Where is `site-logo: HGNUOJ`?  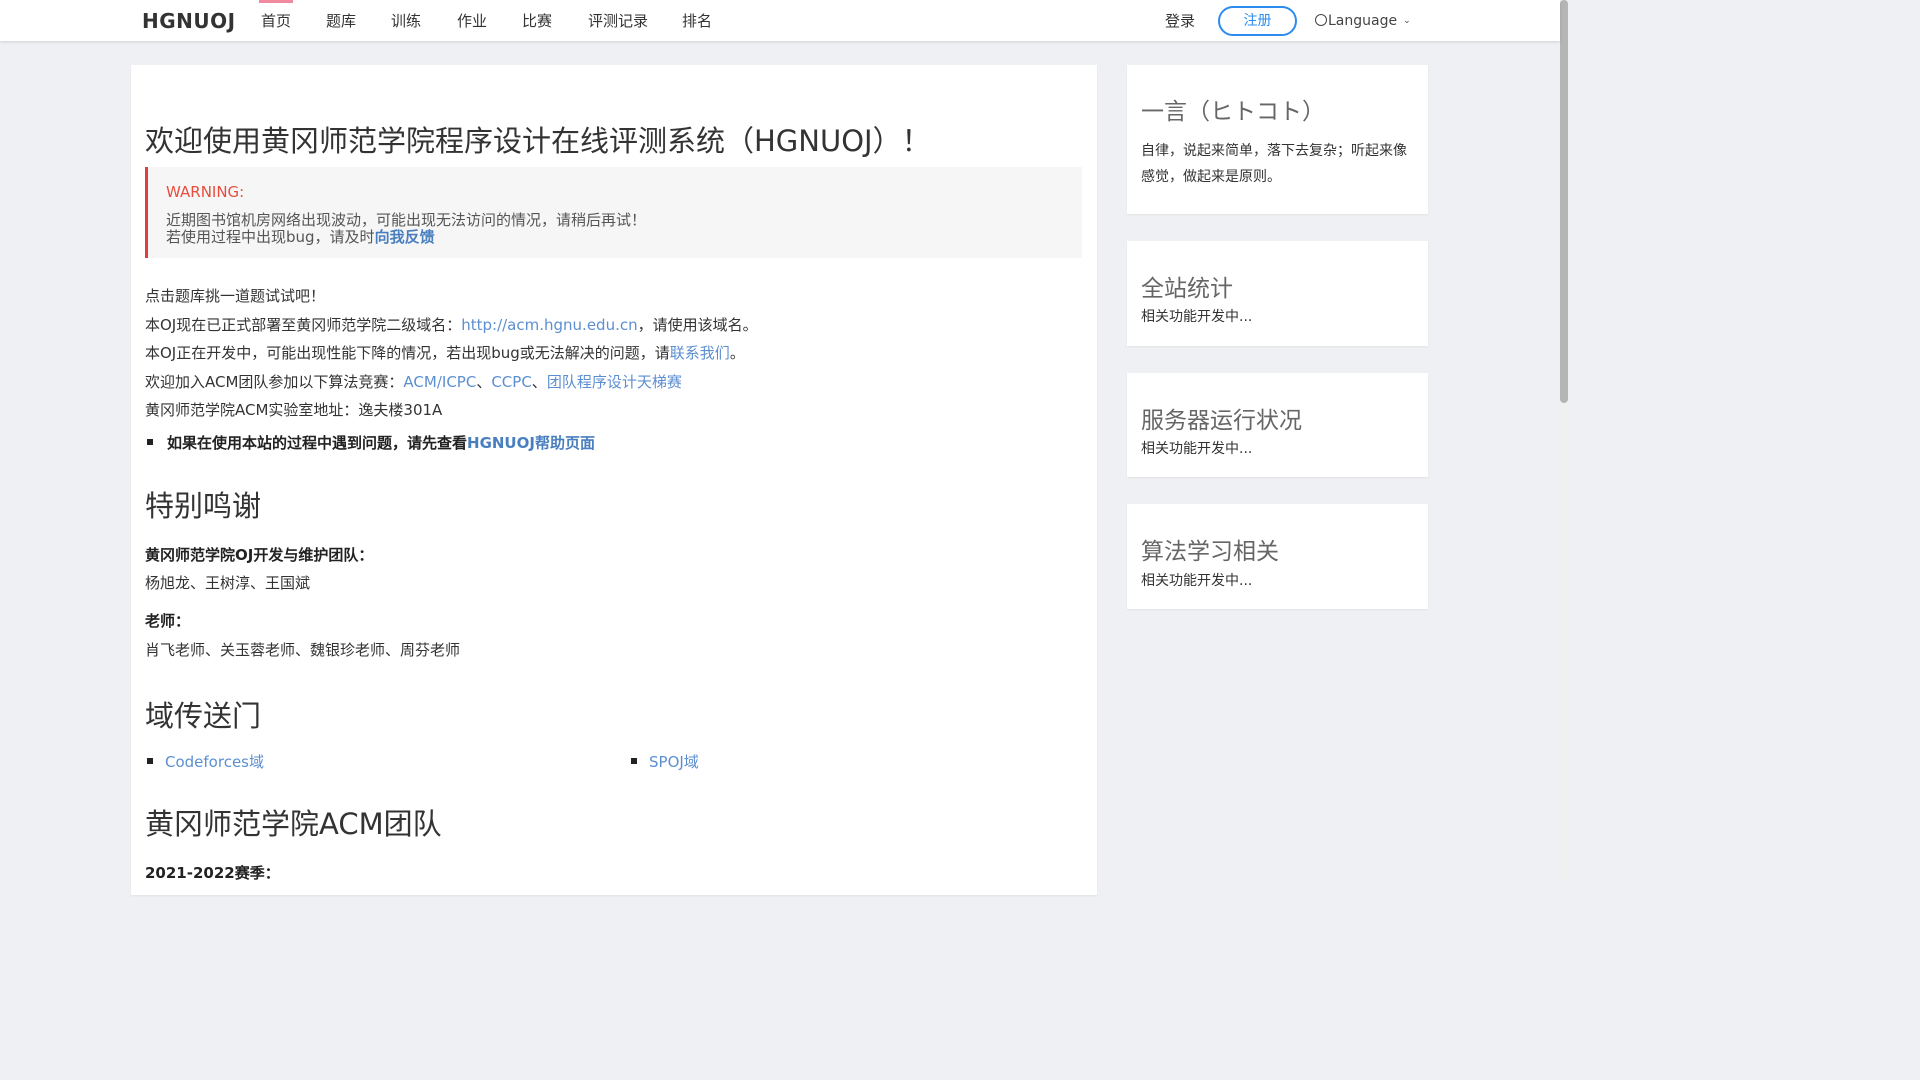
site-logo: HGNUOJ is located at coordinates (189, 21).